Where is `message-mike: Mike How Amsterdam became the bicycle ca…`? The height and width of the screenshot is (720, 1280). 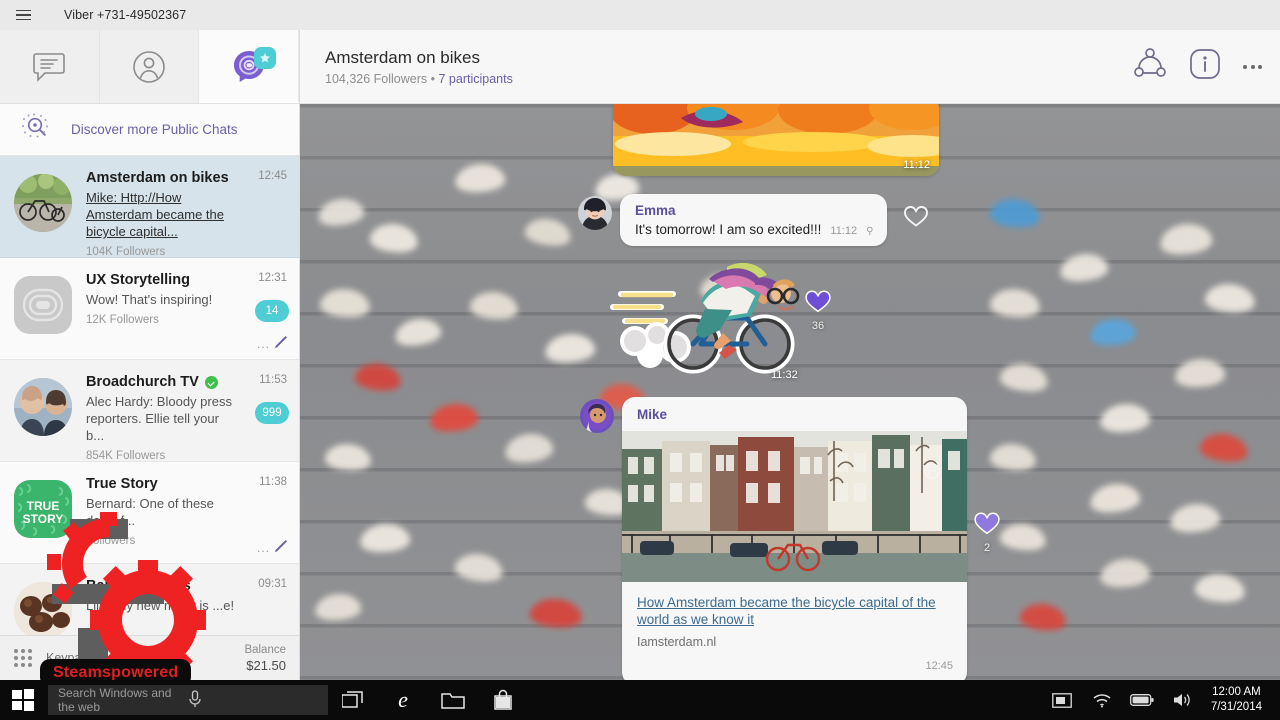
message-mike: Mike How Amsterdam became the bicycle ca… is located at coordinates (773, 538).